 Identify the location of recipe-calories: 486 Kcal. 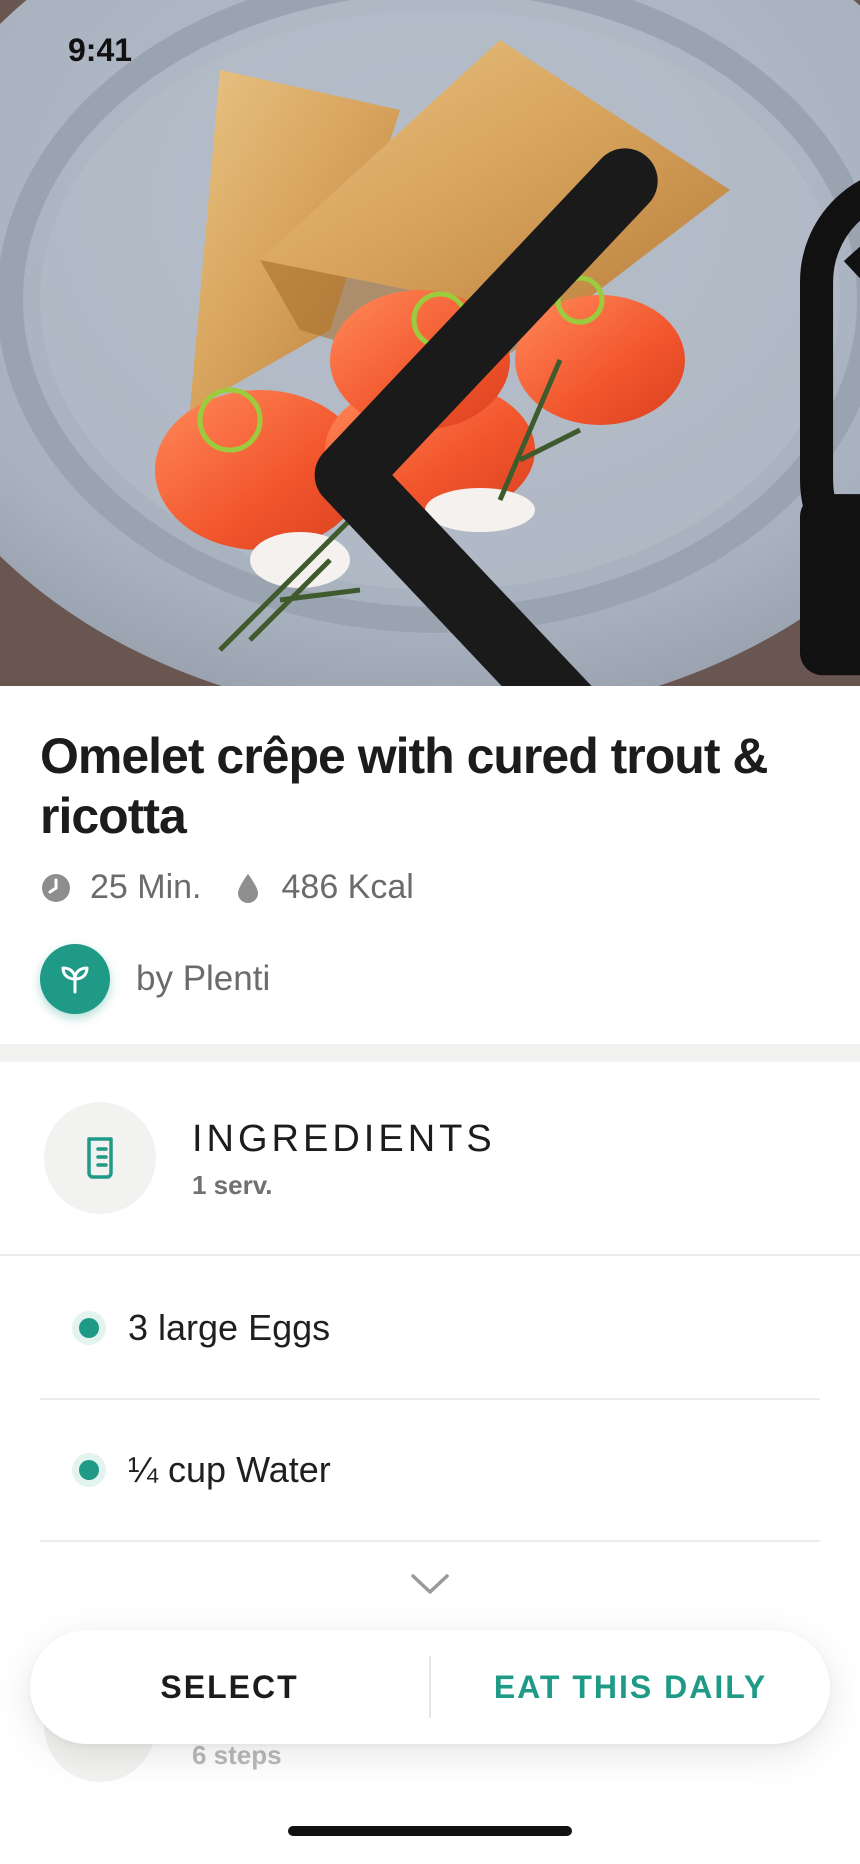
(347, 887).